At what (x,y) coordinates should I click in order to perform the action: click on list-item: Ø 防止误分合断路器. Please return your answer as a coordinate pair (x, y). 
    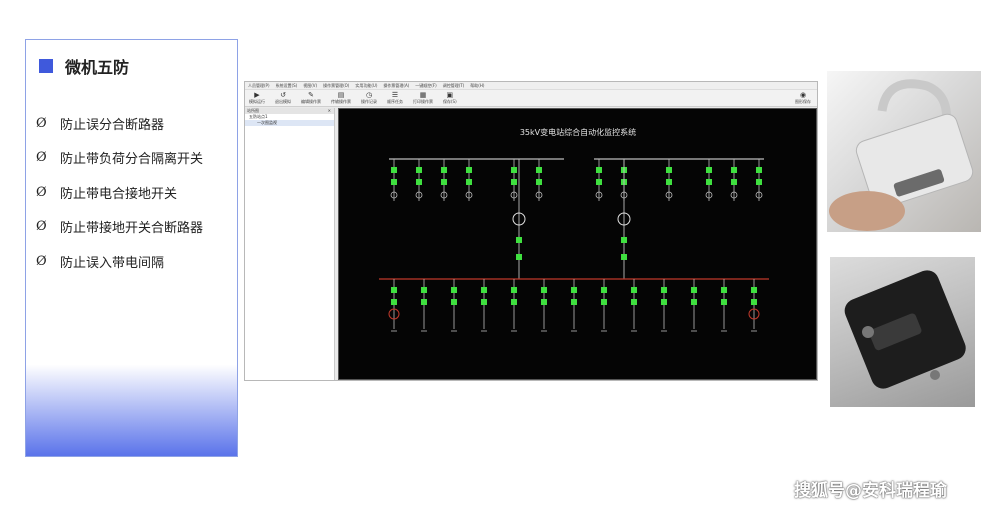
    Looking at the image, I should click on (119, 123).